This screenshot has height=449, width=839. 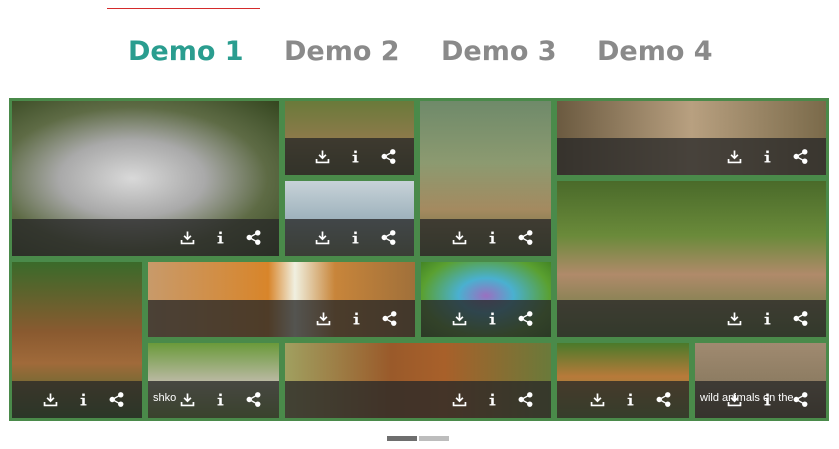 I want to click on tile-action-bar: shko, so click(x=213, y=399).